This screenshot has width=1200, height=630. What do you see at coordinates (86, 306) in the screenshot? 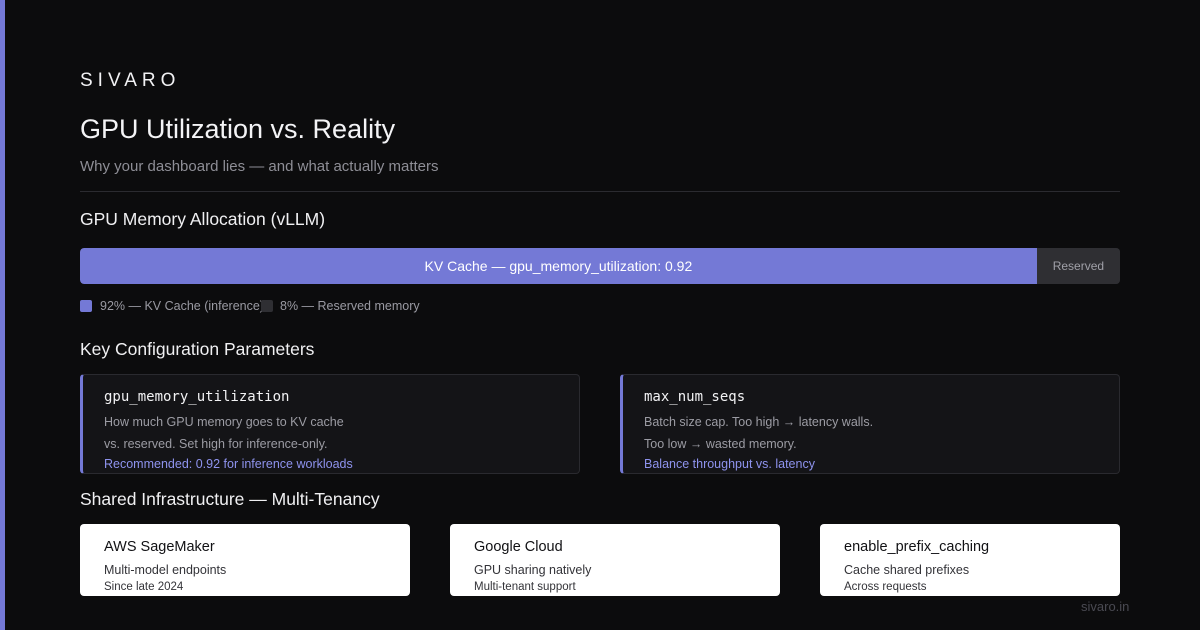
I see `kv-legend-swatch` at bounding box center [86, 306].